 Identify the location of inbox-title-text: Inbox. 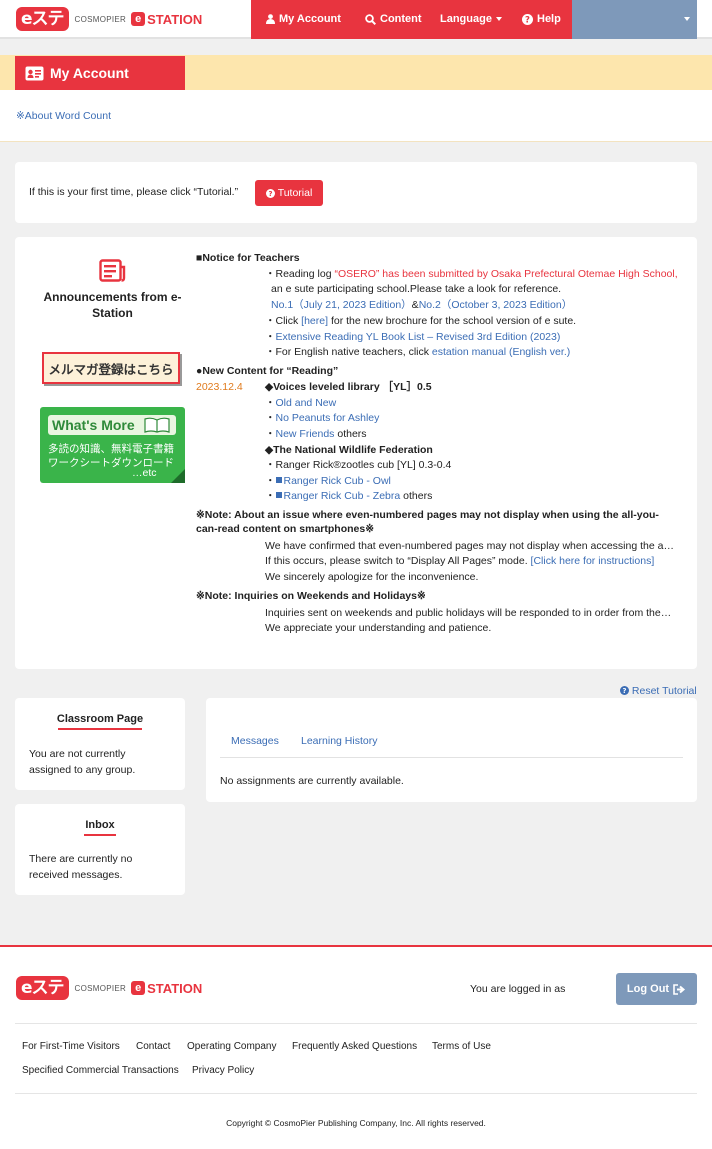
(100, 825).